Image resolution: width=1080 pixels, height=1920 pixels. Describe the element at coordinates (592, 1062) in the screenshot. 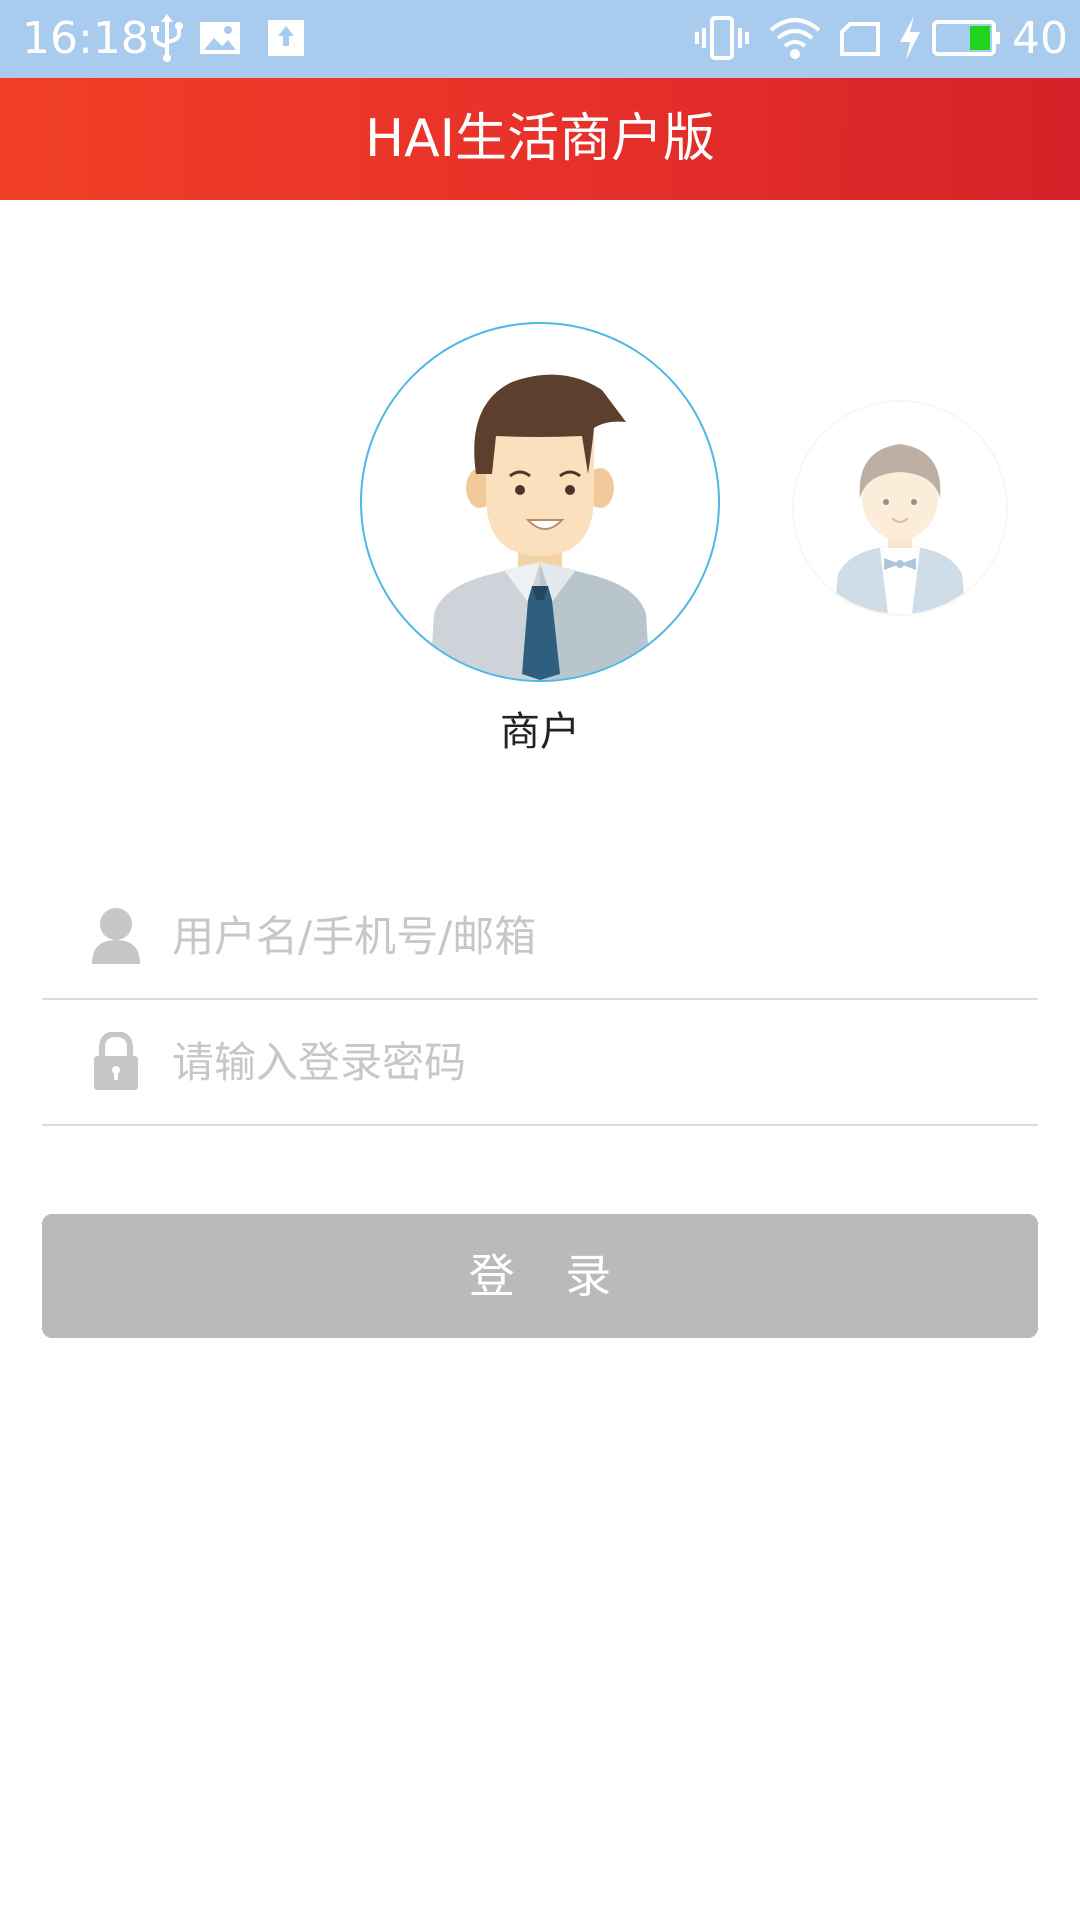

I see `password-input` at that location.